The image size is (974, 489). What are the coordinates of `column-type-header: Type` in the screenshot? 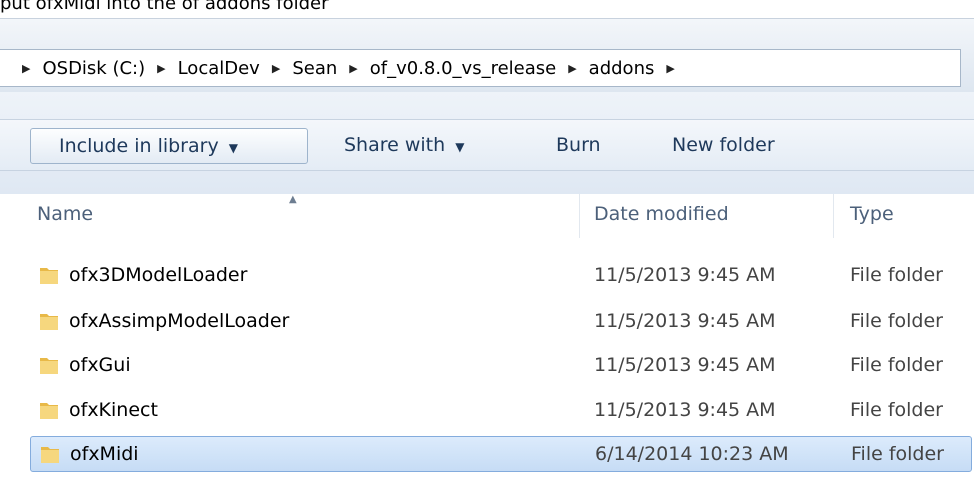 It's located at (872, 214).